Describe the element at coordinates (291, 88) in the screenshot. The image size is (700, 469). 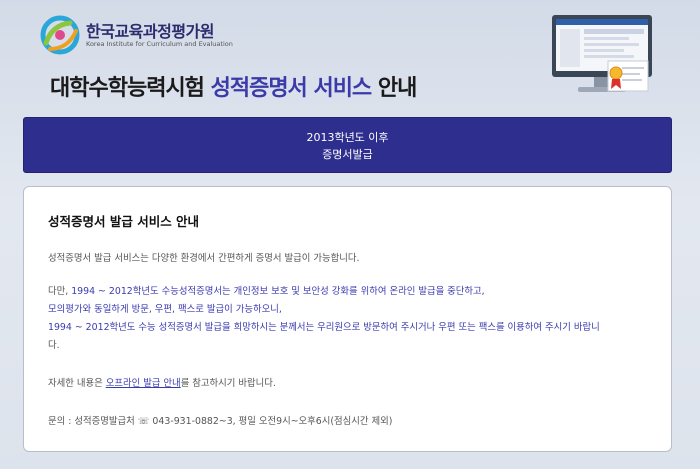
I see `page-title-accent: 성적증명서 서비스` at that location.